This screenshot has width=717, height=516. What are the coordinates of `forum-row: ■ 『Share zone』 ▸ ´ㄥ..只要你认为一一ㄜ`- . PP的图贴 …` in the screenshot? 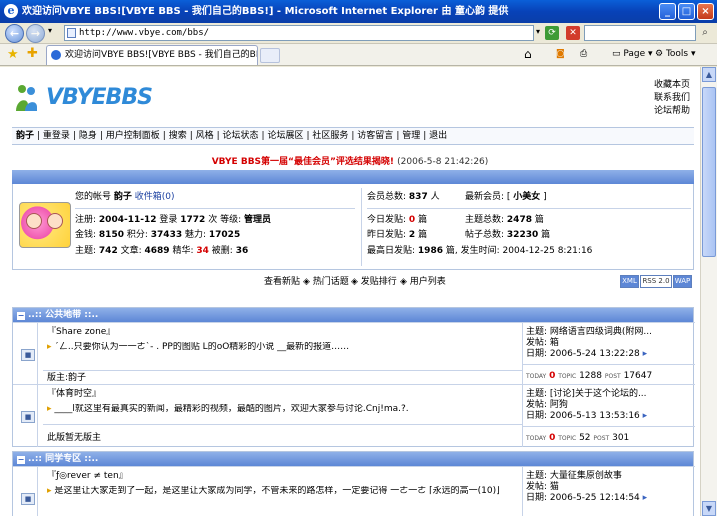 It's located at (354, 353).